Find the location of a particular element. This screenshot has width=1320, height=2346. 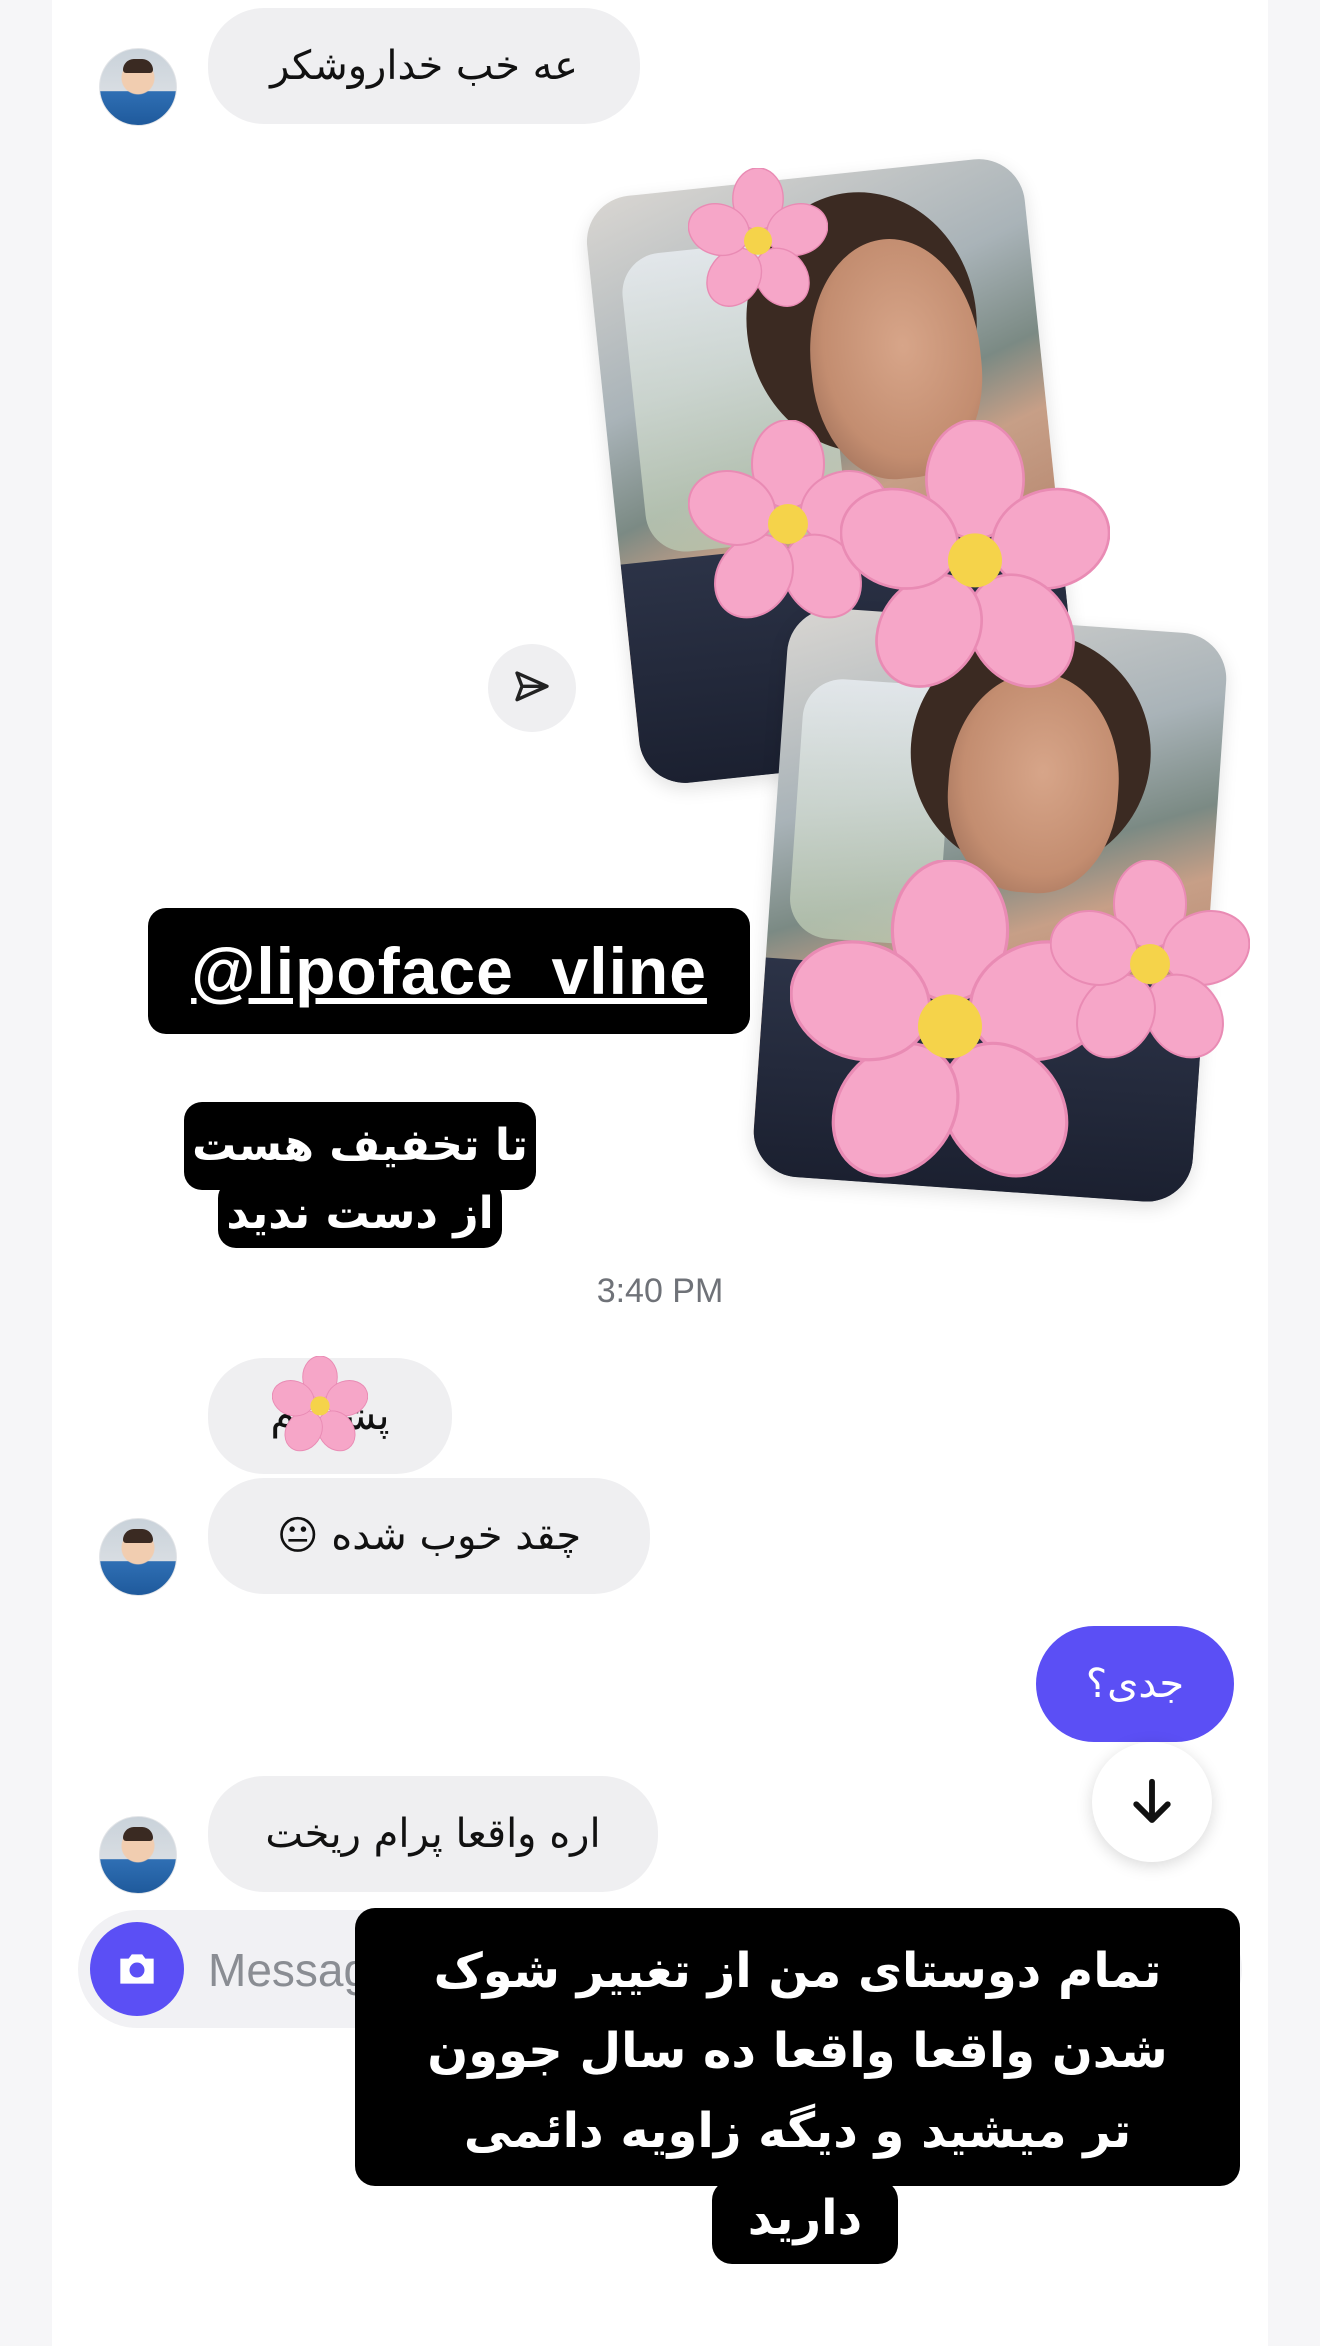

discount-sticker-line1: تا تخفیف هست is located at coordinates (360, 1146).